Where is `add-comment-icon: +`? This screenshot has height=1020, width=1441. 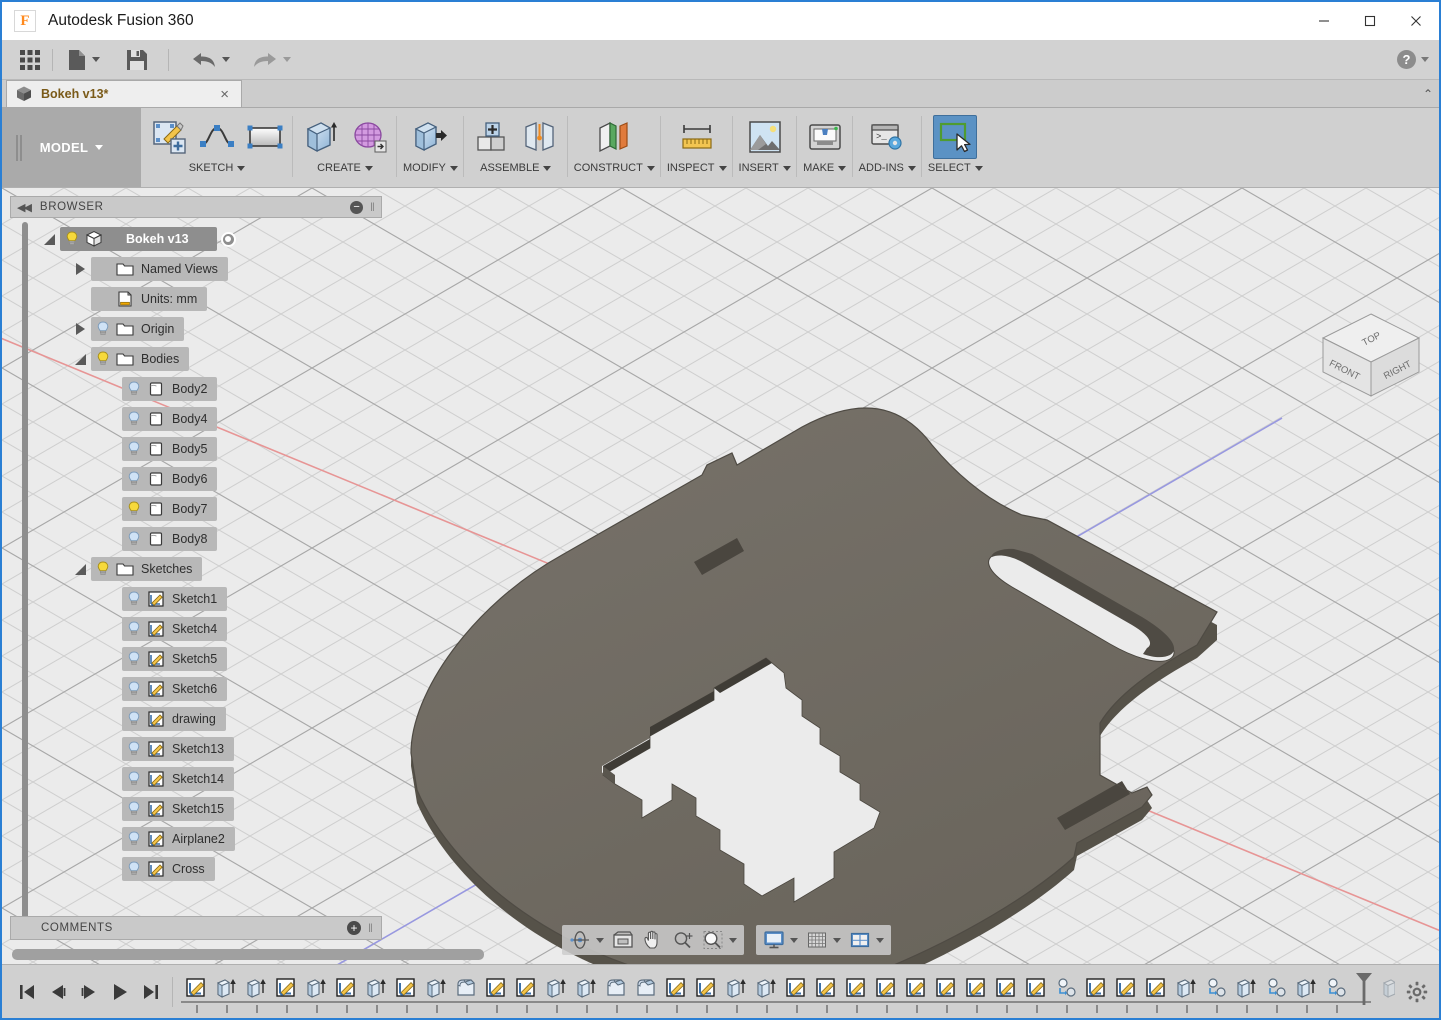 add-comment-icon: + is located at coordinates (354, 928).